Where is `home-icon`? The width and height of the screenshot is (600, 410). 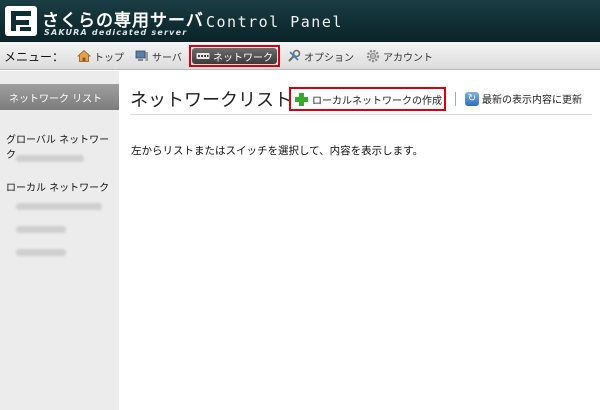 home-icon is located at coordinates (84, 56).